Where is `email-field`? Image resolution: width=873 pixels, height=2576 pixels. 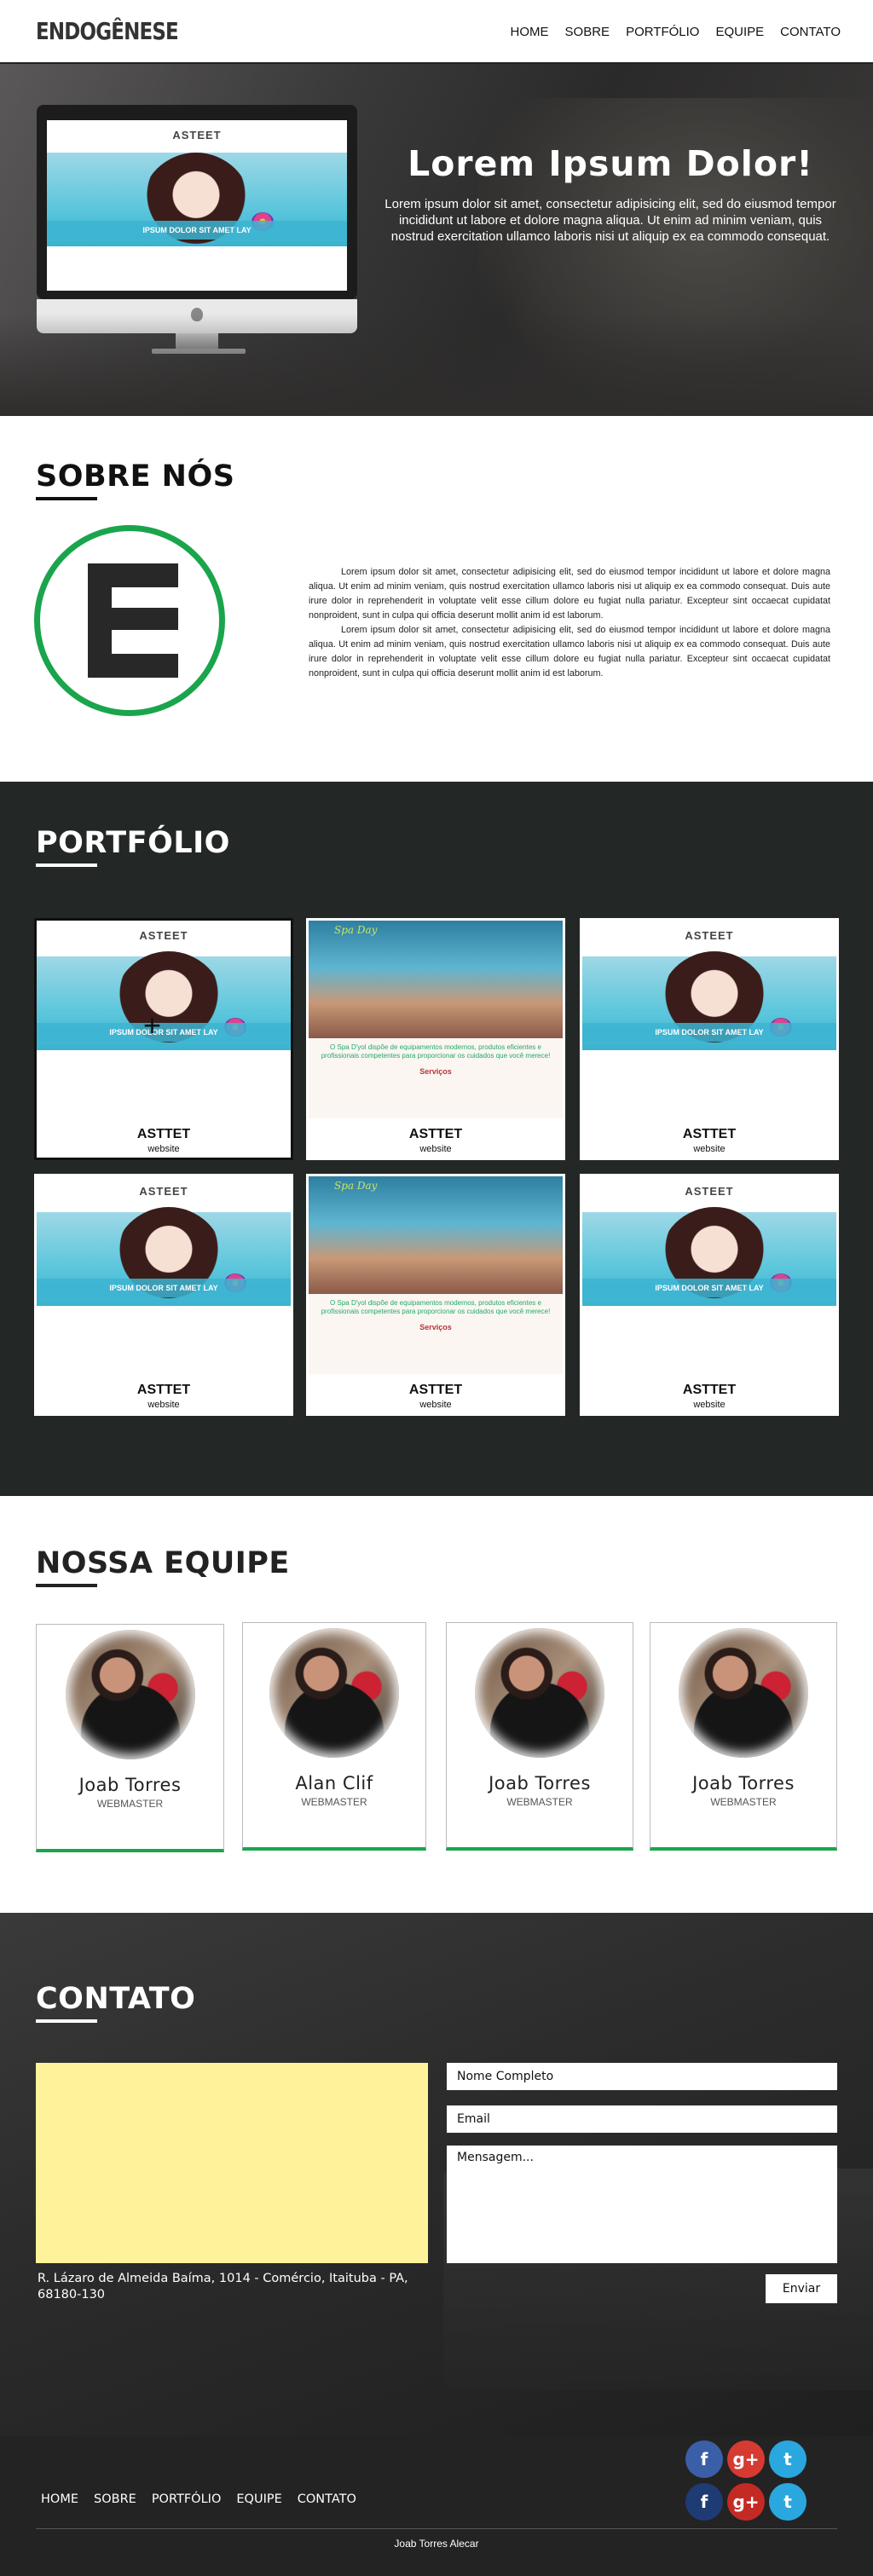
email-field is located at coordinates (642, 2119).